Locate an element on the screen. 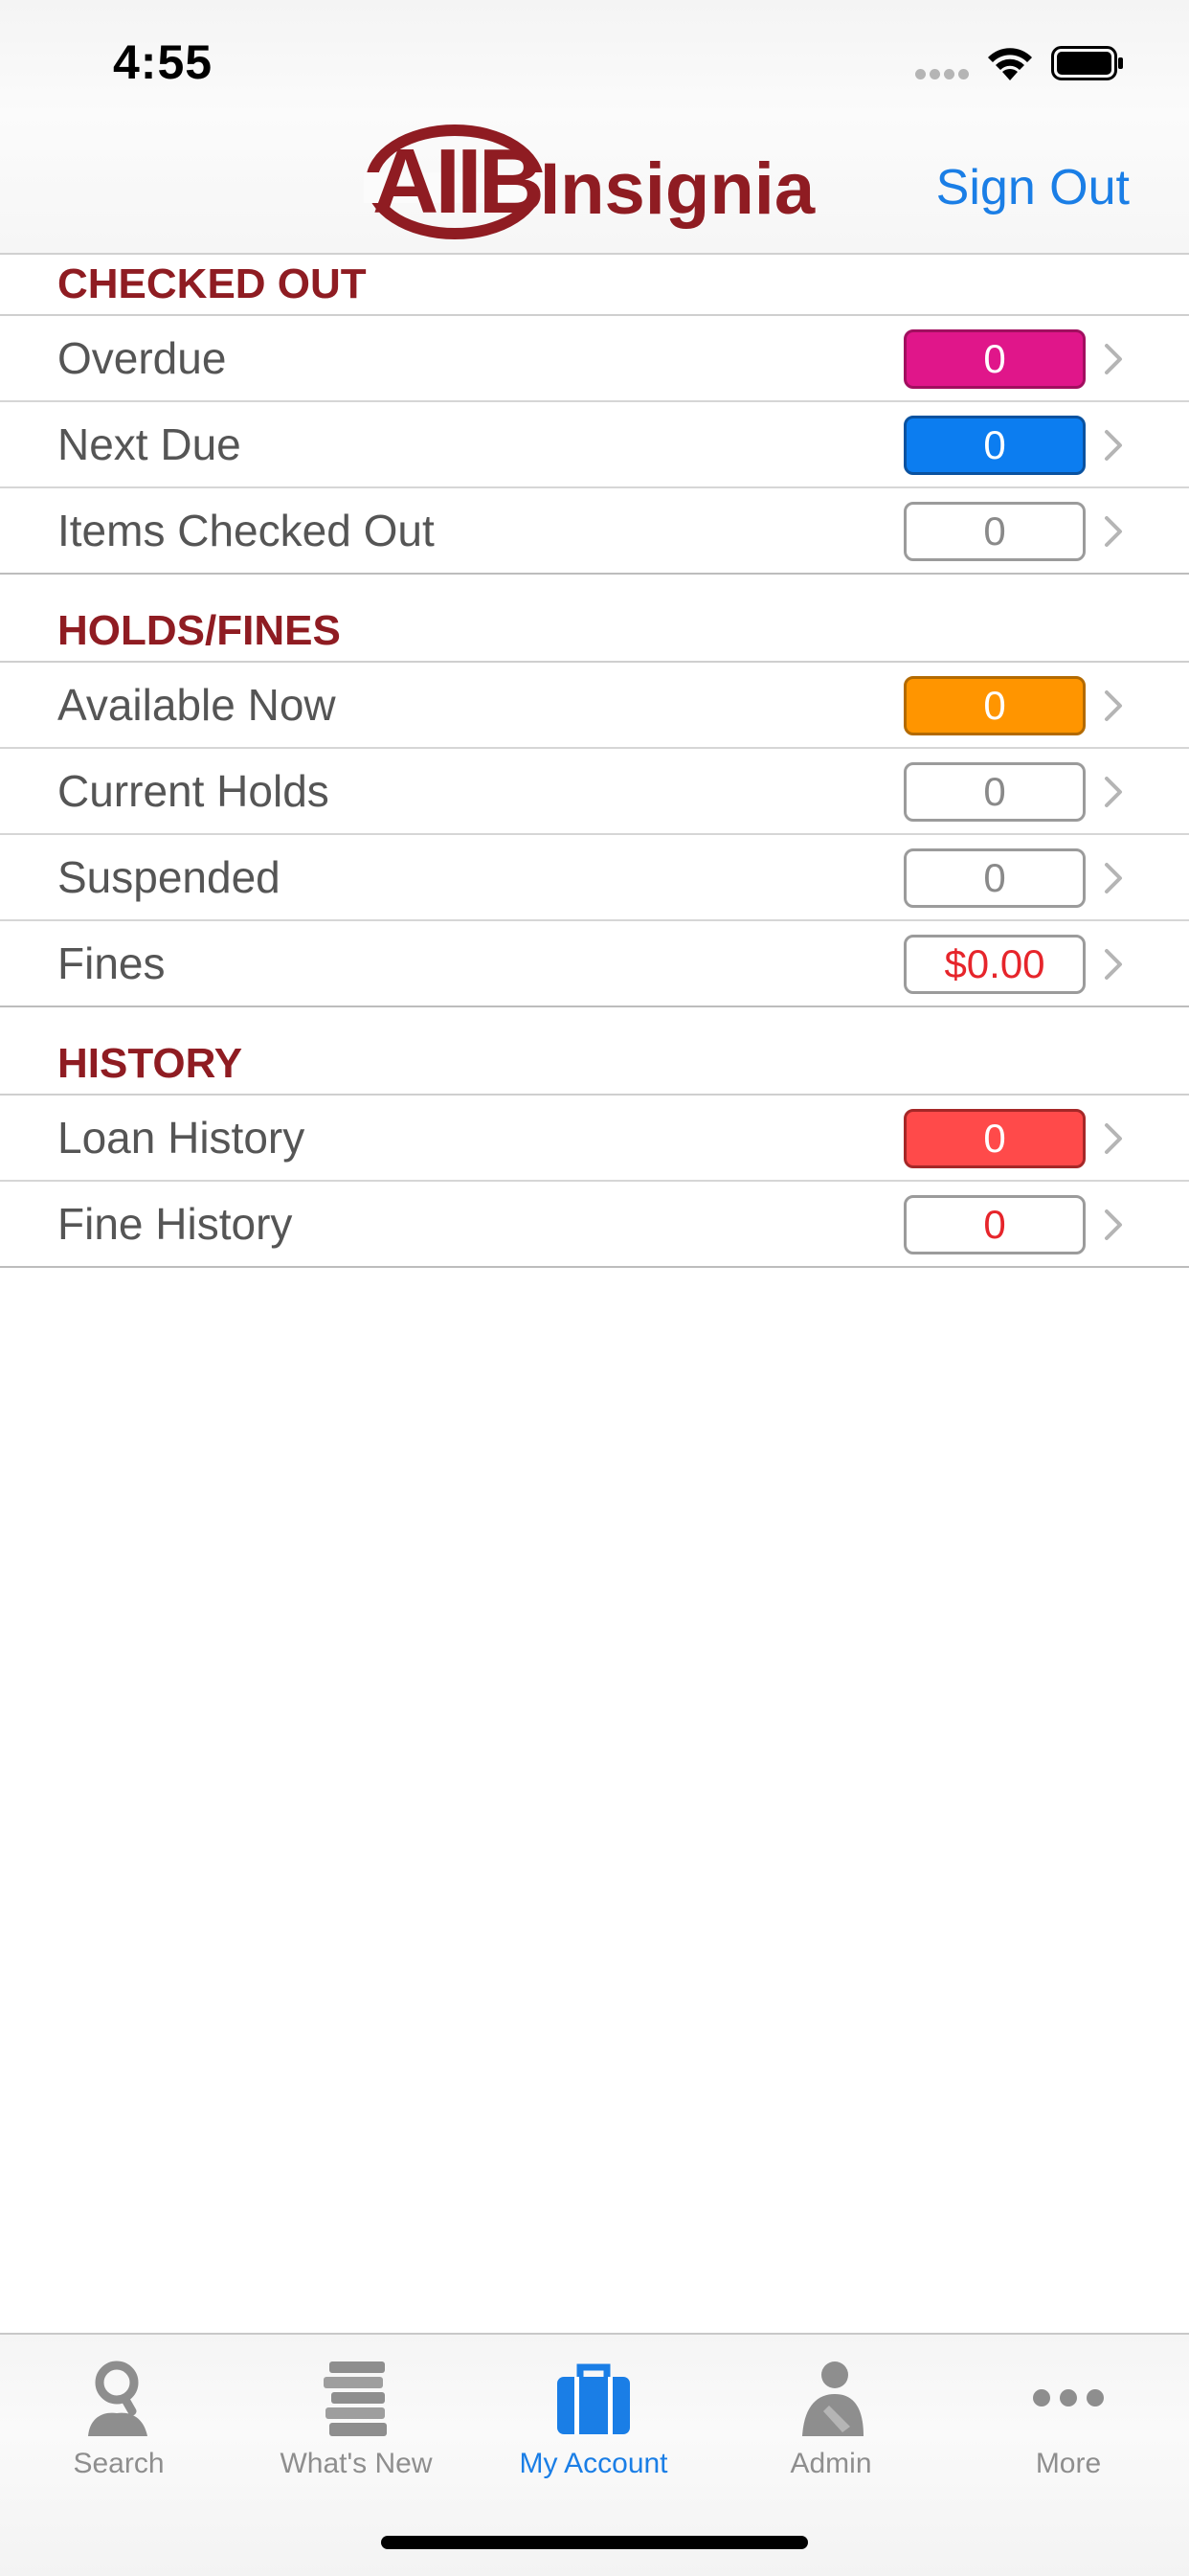 This screenshot has height=2576, width=1189. section-header-history: HISTORY is located at coordinates (594, 1065).